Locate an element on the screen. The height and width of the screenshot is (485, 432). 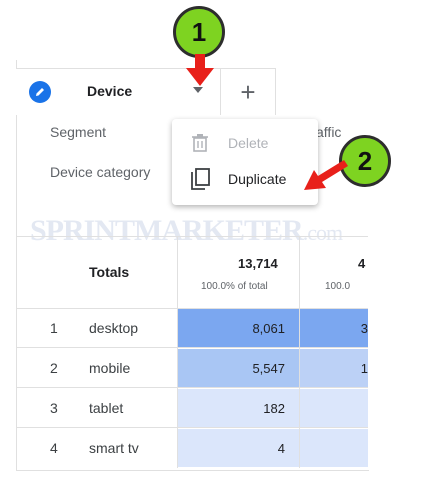
row-number: 2 is located at coordinates (54, 368).